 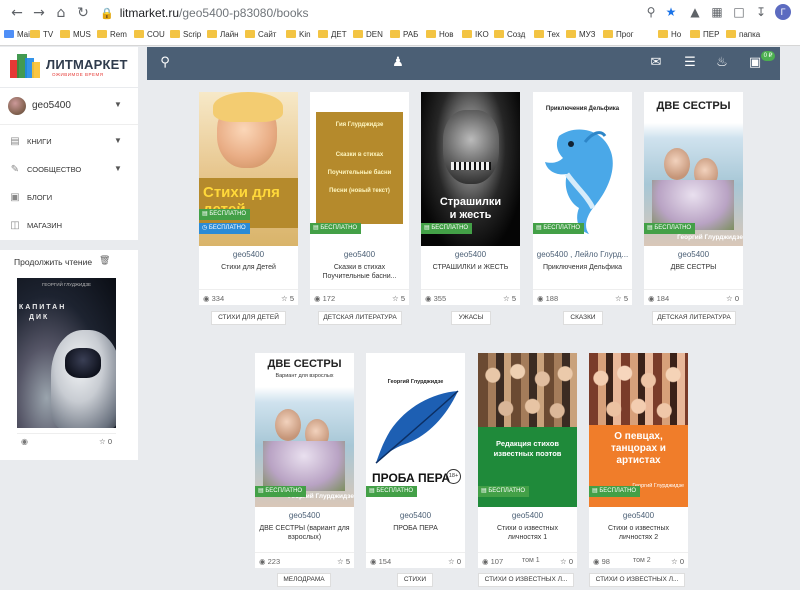 What do you see at coordinates (651, 12) in the screenshot?
I see `key-icon: ⚲` at bounding box center [651, 12].